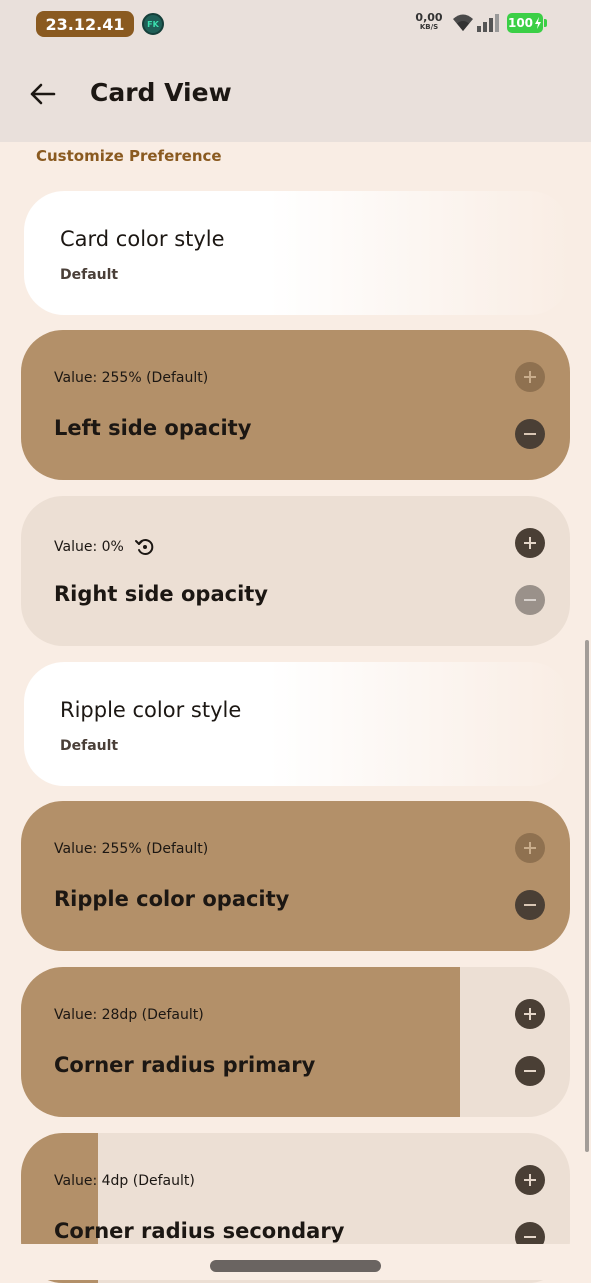 The width and height of the screenshot is (591, 1283). I want to click on reset-icon, so click(145, 547).